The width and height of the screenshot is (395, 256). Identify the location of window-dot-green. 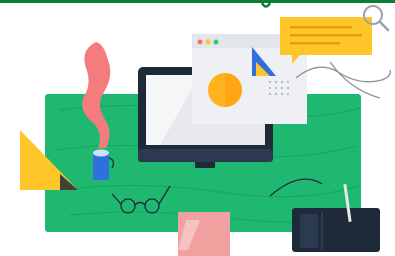
(216, 42).